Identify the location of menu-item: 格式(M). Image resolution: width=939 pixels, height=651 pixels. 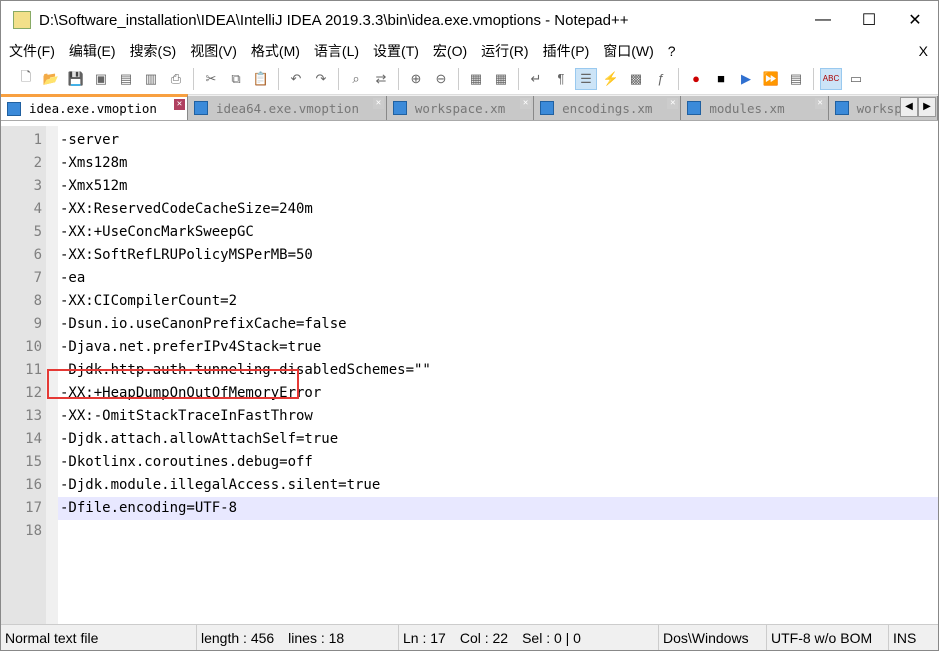
(275, 51).